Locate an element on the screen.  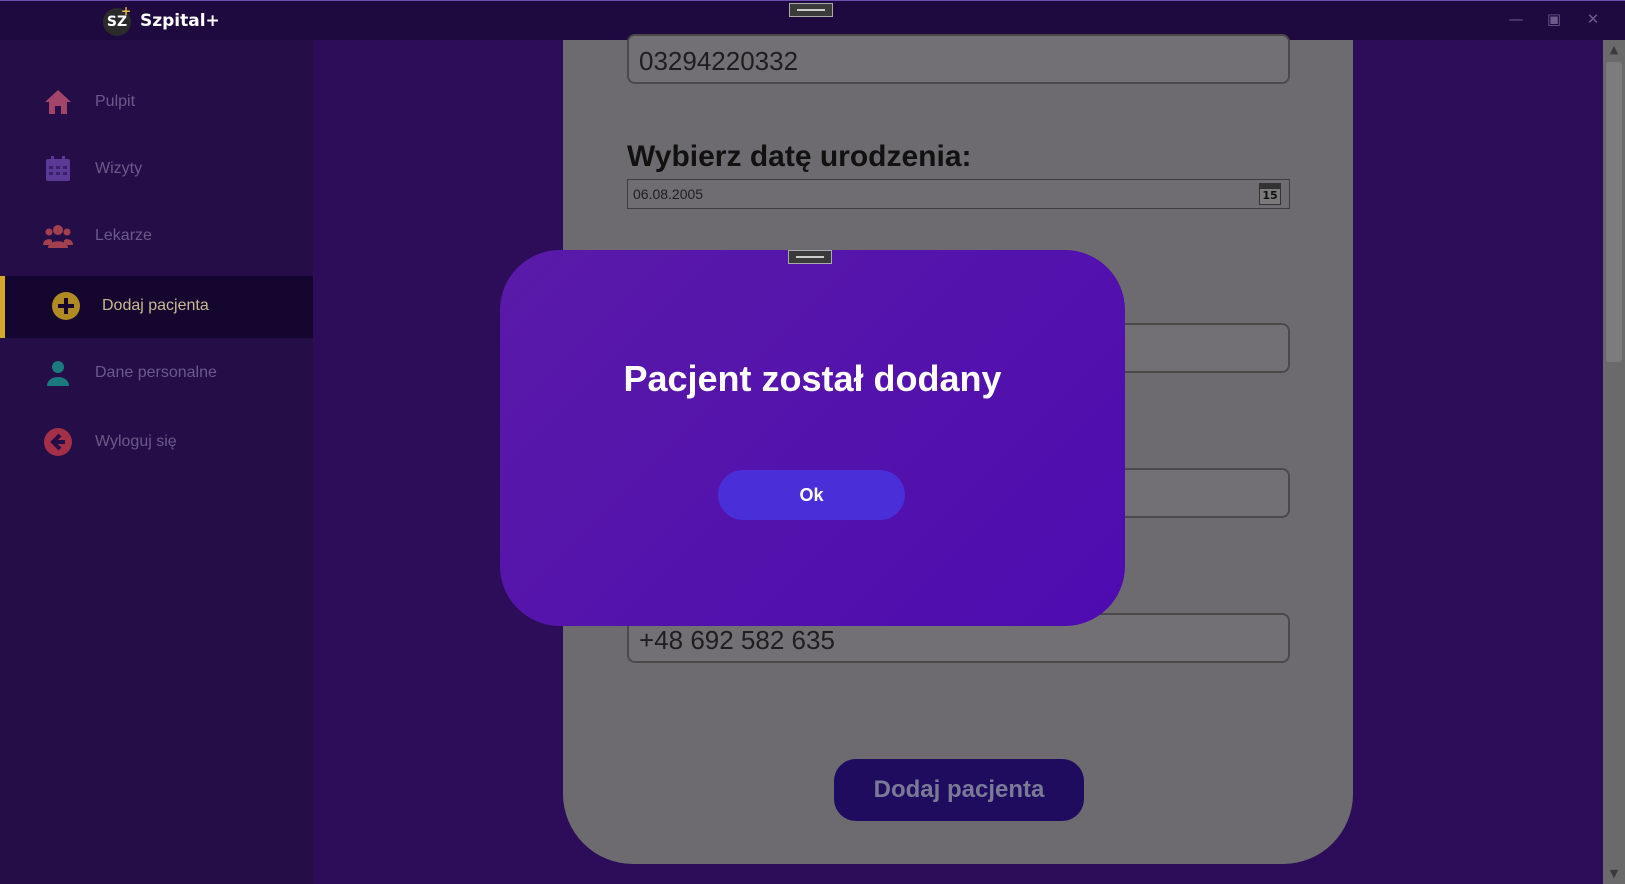
plus-circle-icon is located at coordinates (66, 307).